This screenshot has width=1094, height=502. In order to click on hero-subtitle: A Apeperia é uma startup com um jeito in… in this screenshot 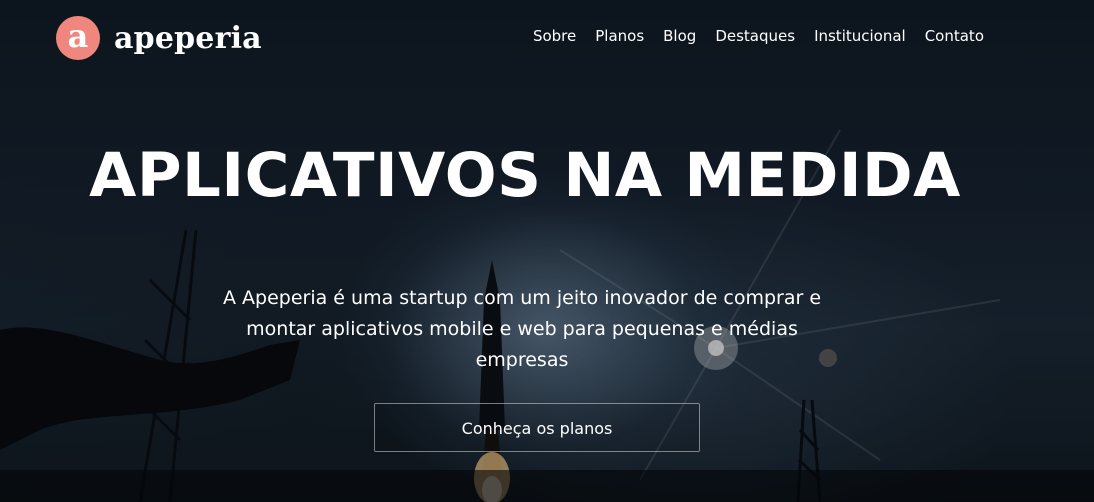, I will do `click(522, 329)`.